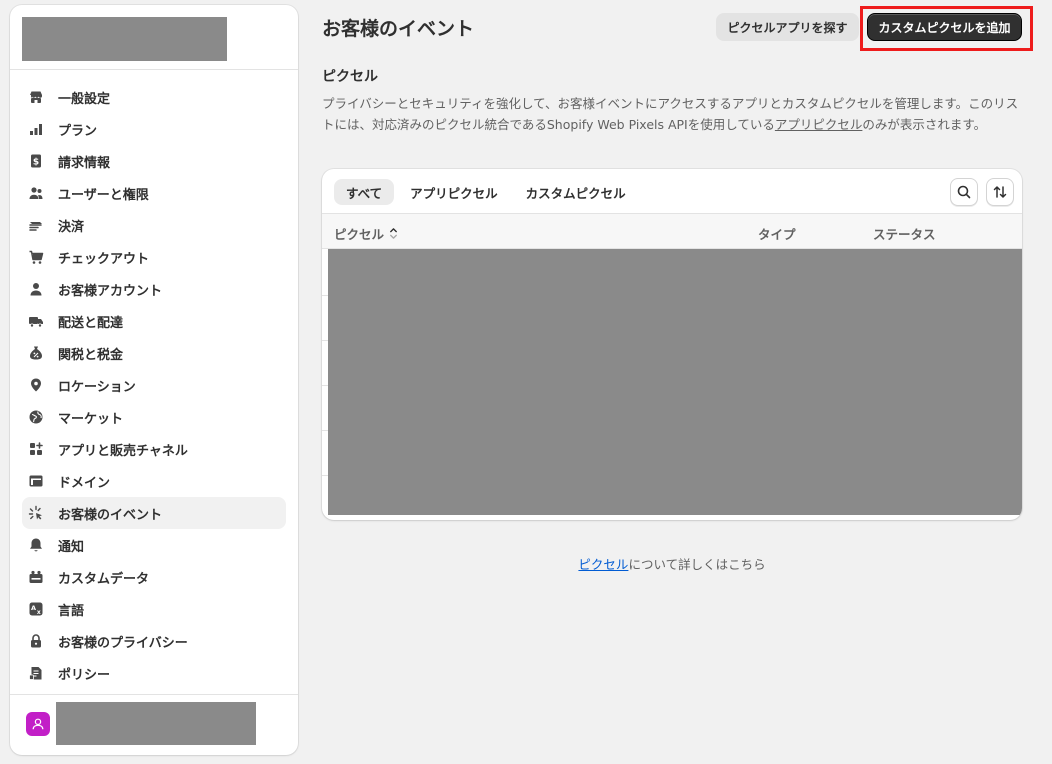 This screenshot has height=764, width=1052. What do you see at coordinates (110, 515) in the screenshot?
I see `sidebar-item-label: お客様のイベント` at bounding box center [110, 515].